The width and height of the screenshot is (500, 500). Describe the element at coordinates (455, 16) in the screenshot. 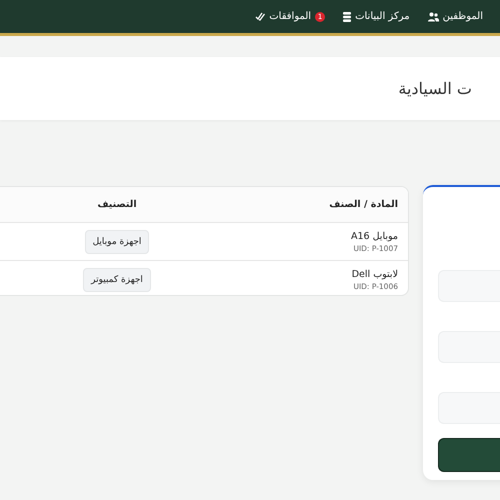

I see `nav-link: الموظفين` at that location.